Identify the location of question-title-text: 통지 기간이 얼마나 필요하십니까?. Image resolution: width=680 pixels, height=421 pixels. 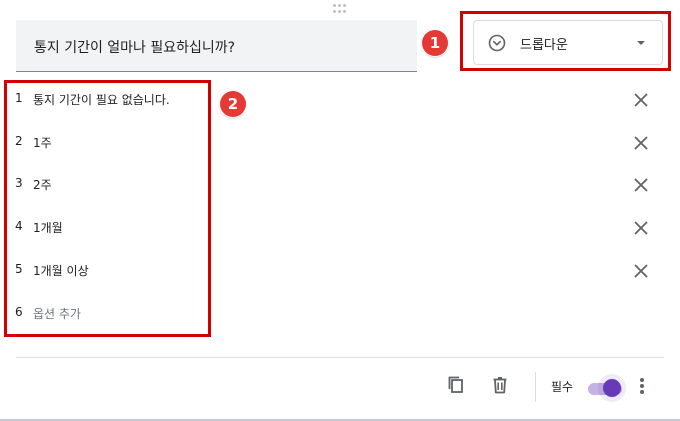
(135, 48).